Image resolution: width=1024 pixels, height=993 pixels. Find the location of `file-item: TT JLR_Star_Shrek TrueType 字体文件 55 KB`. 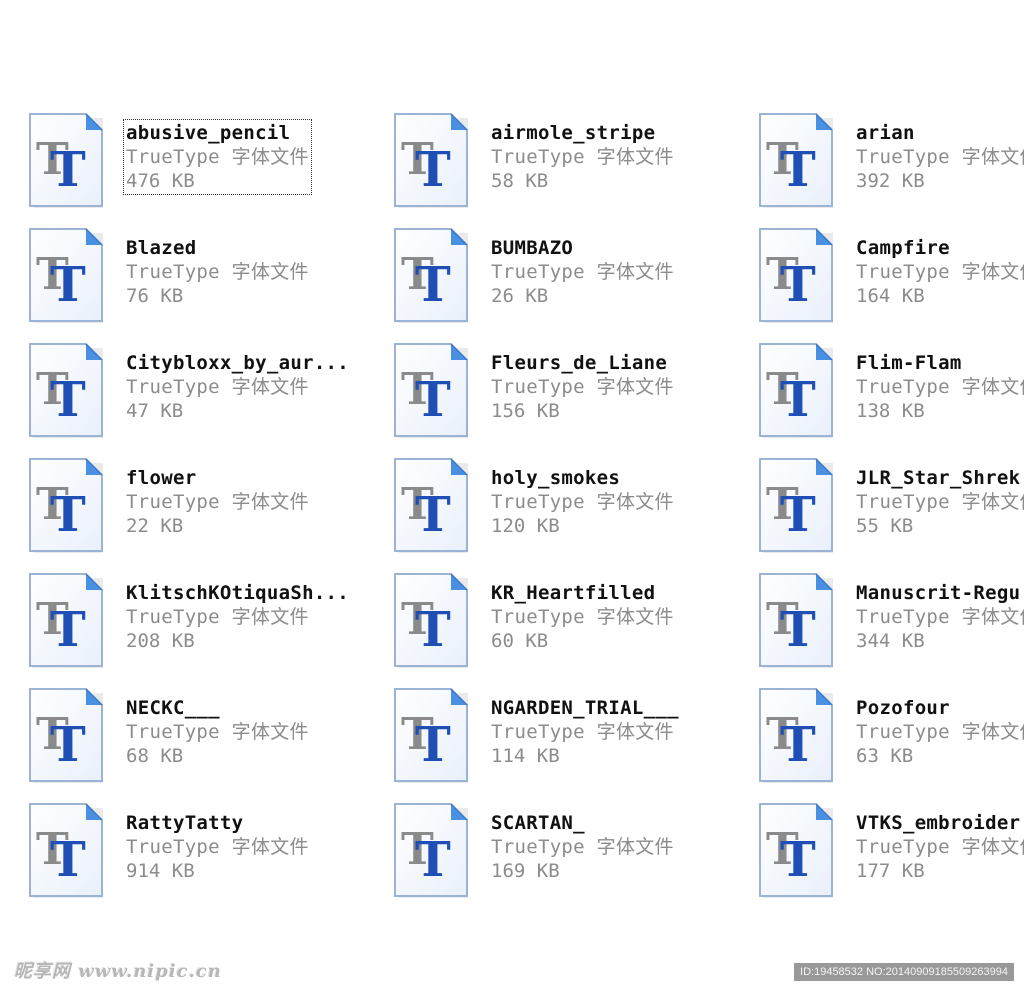

file-item: TT JLR_Star_Shrek TrueType 字体文件 55 KB is located at coordinates (891, 507).